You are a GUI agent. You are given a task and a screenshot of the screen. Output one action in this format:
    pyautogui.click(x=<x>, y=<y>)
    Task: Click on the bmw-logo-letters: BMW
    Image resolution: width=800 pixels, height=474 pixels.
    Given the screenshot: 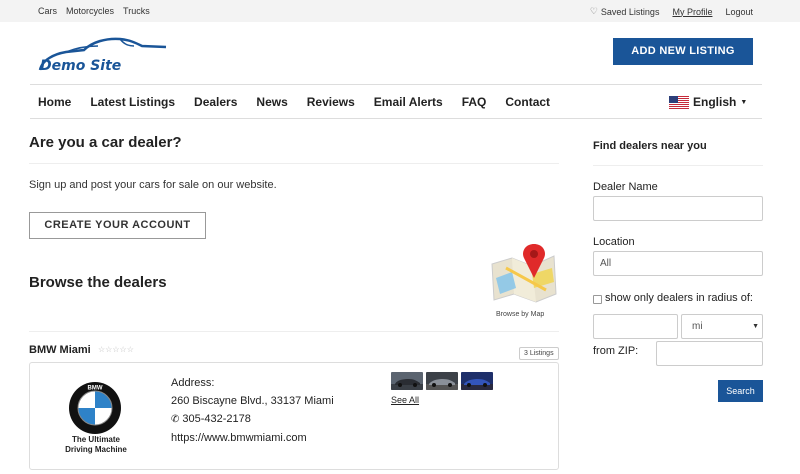 What is the action you would take?
    pyautogui.click(x=95, y=389)
    